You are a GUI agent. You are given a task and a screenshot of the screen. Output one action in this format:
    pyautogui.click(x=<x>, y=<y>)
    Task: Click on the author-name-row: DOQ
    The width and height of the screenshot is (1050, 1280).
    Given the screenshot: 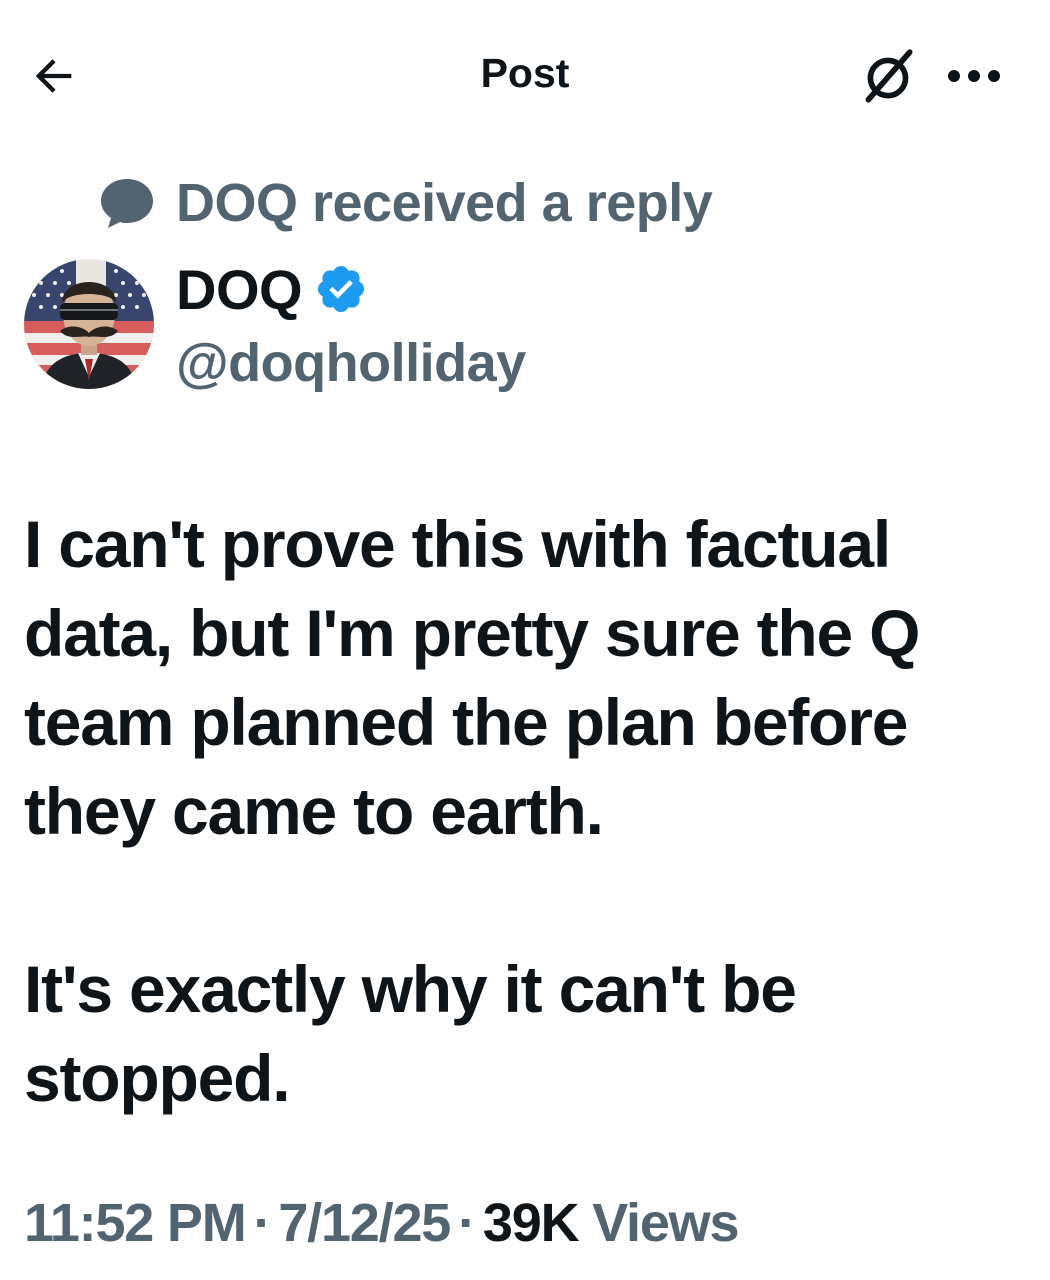 What is the action you would take?
    pyautogui.click(x=272, y=289)
    